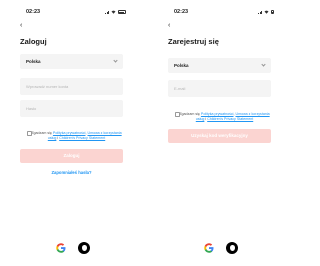  What do you see at coordinates (219, 88) in the screenshot?
I see `email-input` at bounding box center [219, 88].